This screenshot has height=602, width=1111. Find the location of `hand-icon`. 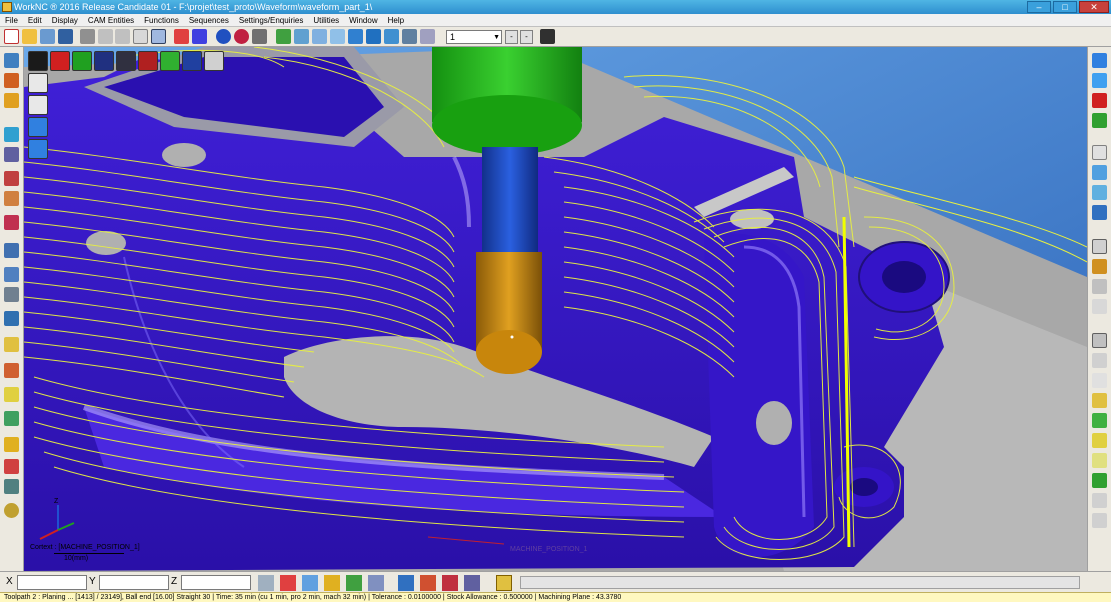

hand-icon is located at coordinates (504, 583).